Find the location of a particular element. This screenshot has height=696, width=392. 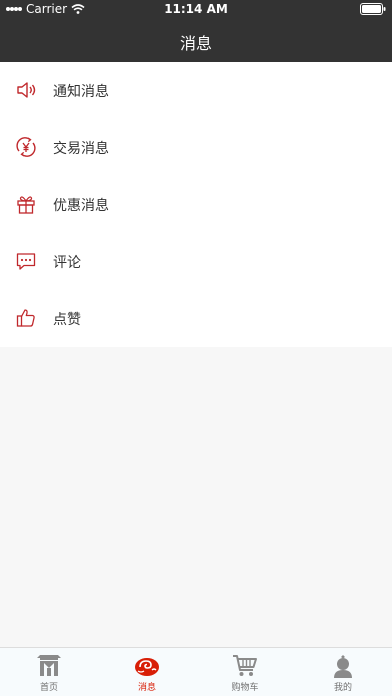

status-right is located at coordinates (373, 9).